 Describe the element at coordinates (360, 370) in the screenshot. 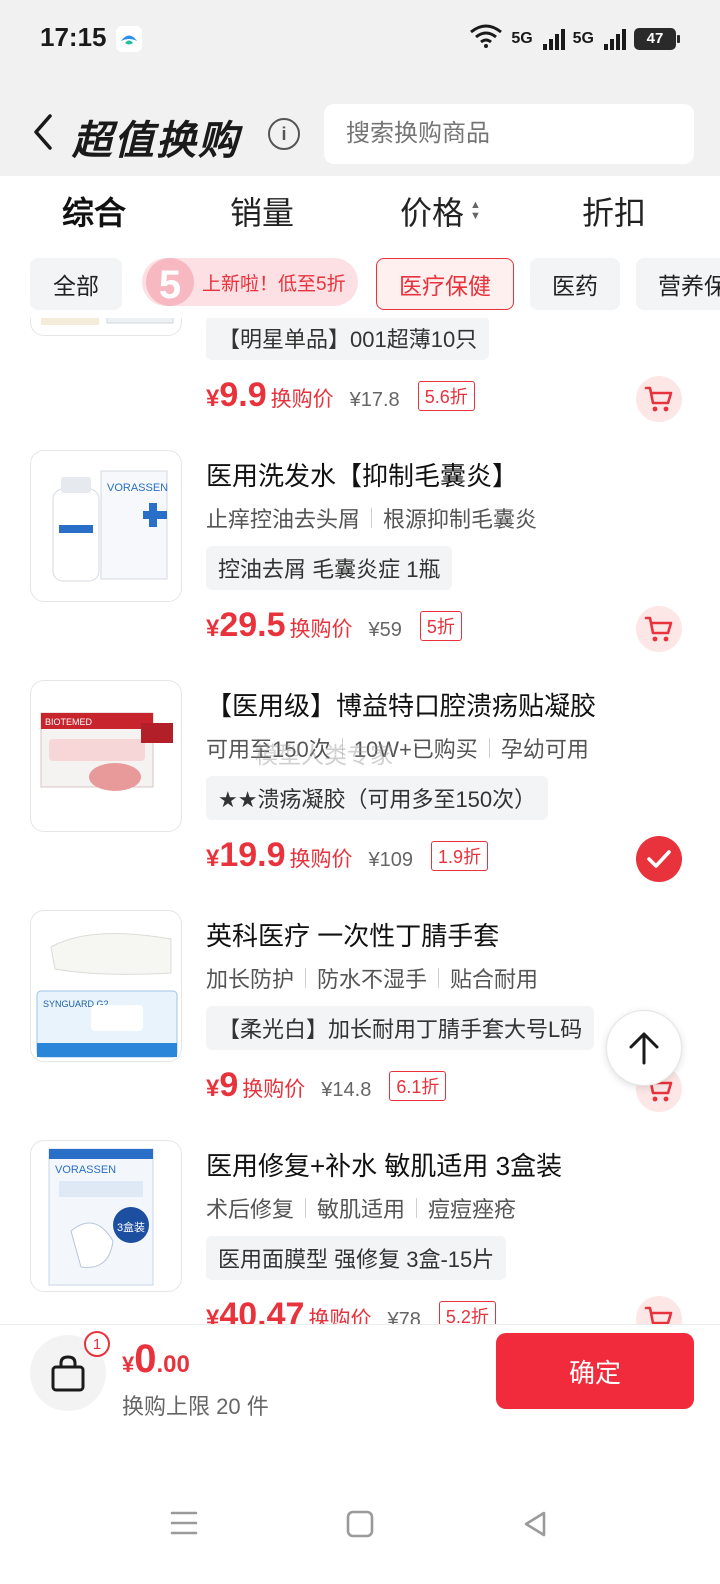

I see `product-item: 00 【明星单品】001超薄10只 ¥ 9.9 换购价 ¥17.8 5.6折` at that location.